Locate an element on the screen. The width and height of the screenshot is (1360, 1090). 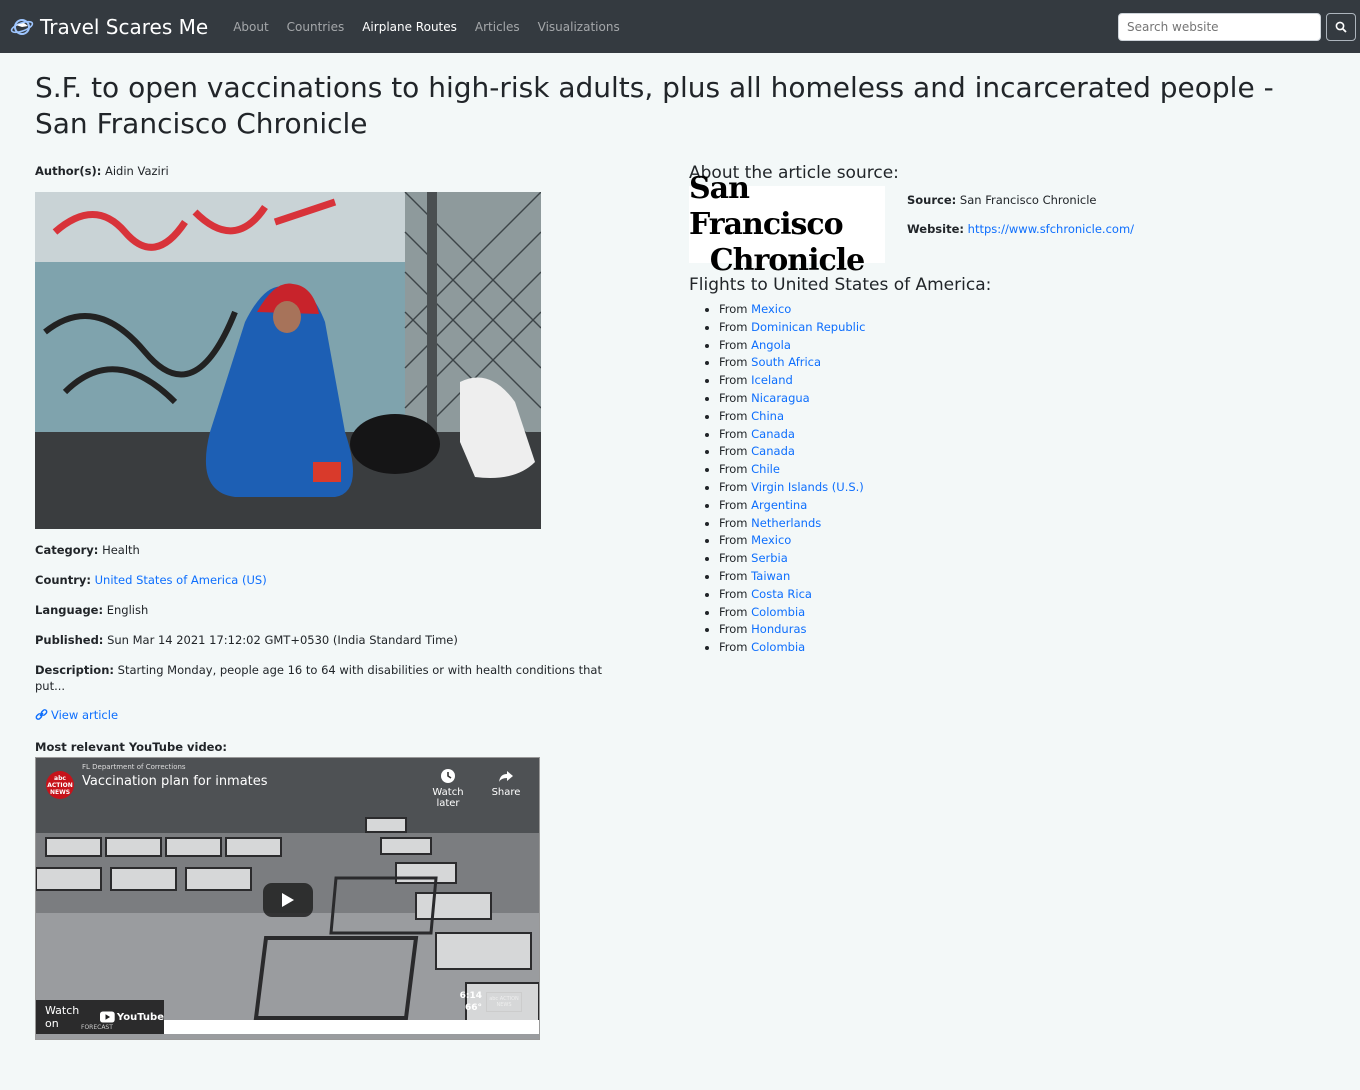
source-logo: San Francisco Chronicle is located at coordinates (787, 224).